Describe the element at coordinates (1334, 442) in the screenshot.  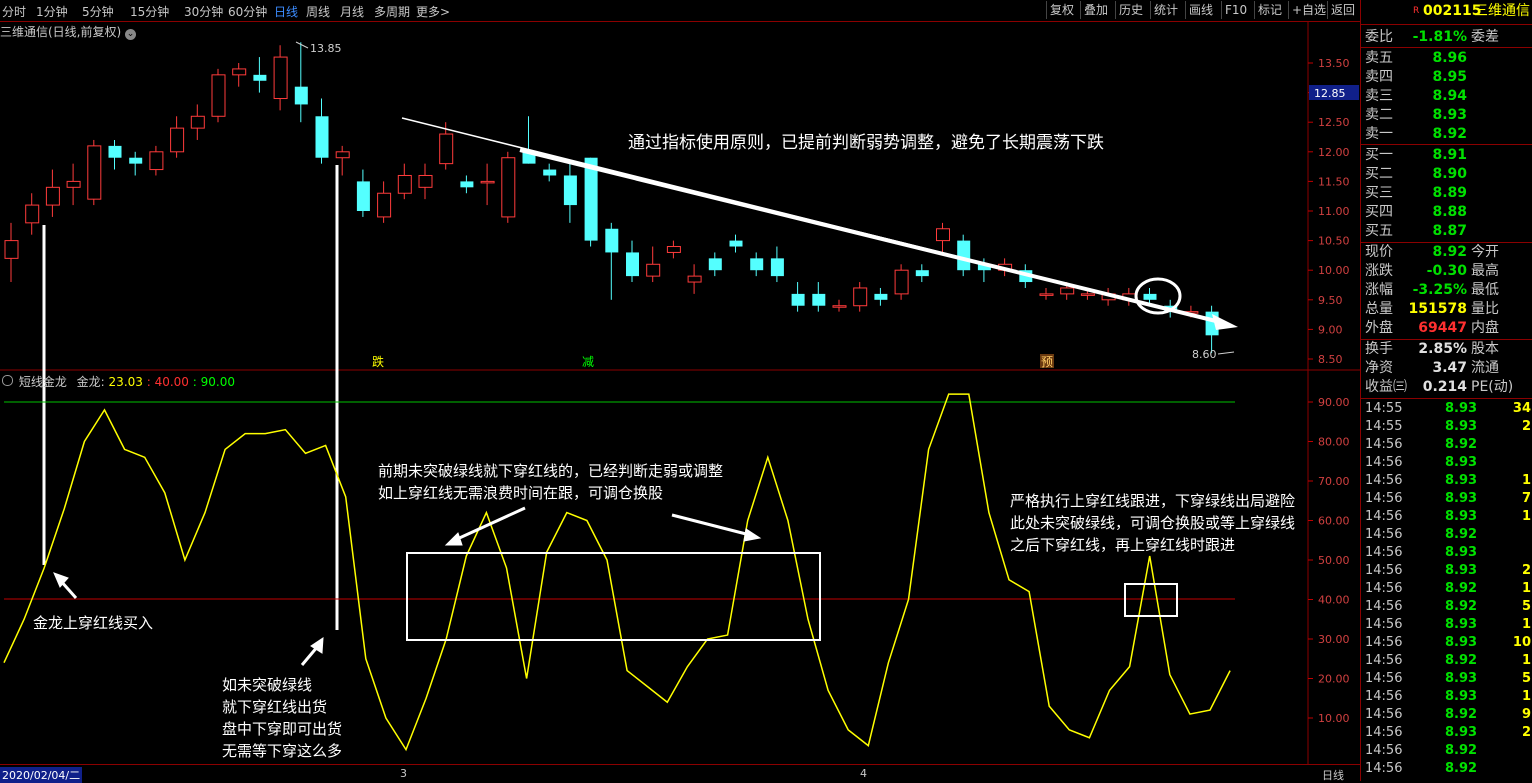
I see `indicator-tick-label: 80.00` at that location.